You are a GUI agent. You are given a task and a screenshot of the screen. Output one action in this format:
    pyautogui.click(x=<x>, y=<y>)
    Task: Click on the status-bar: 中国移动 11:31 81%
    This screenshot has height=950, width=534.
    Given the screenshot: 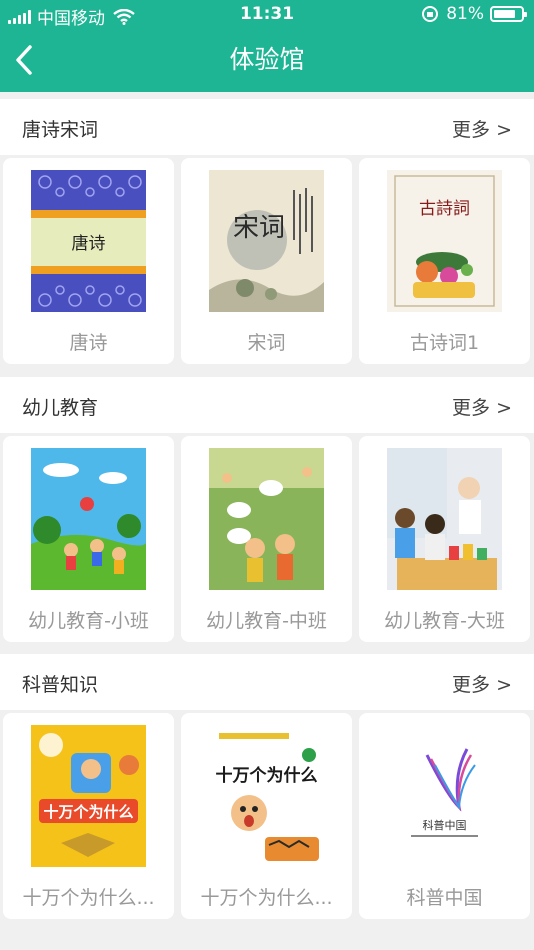 What is the action you would take?
    pyautogui.click(x=267, y=15)
    